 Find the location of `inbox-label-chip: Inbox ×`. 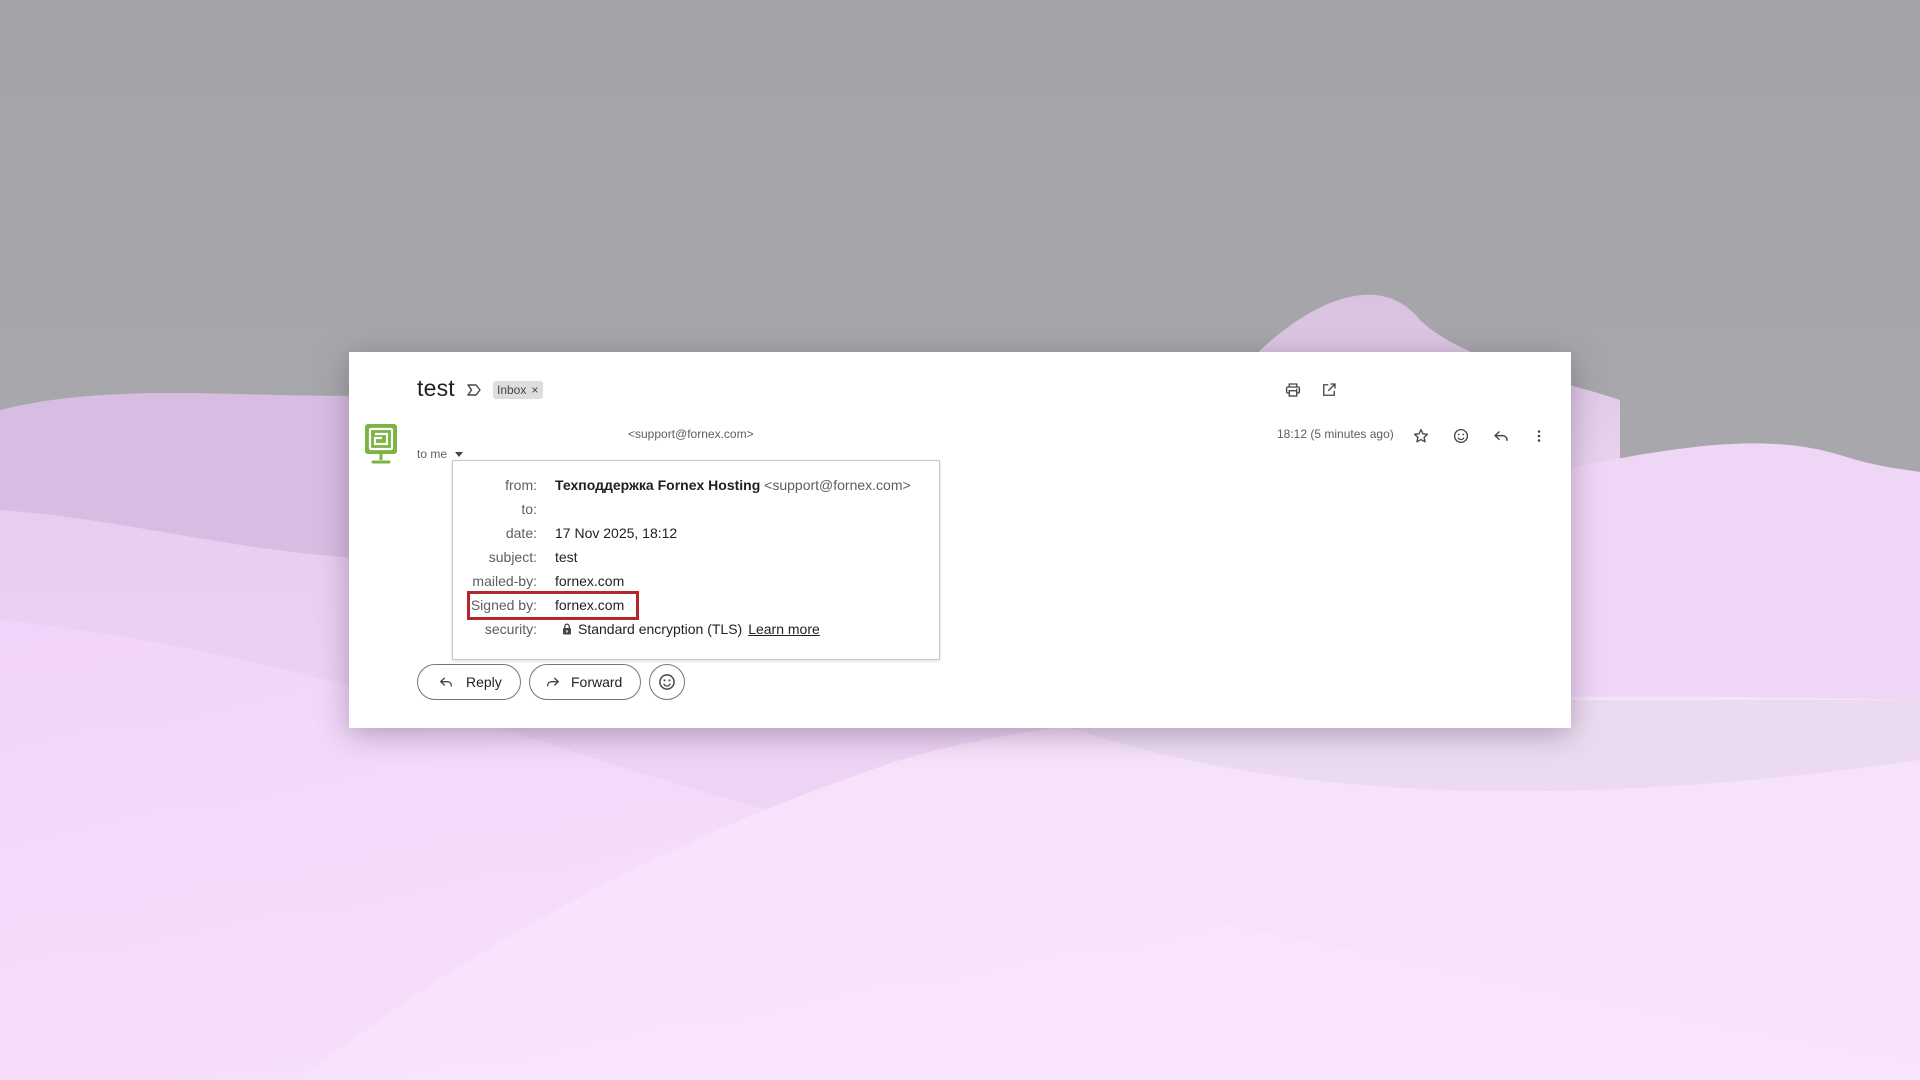

inbox-label-chip: Inbox × is located at coordinates (518, 390).